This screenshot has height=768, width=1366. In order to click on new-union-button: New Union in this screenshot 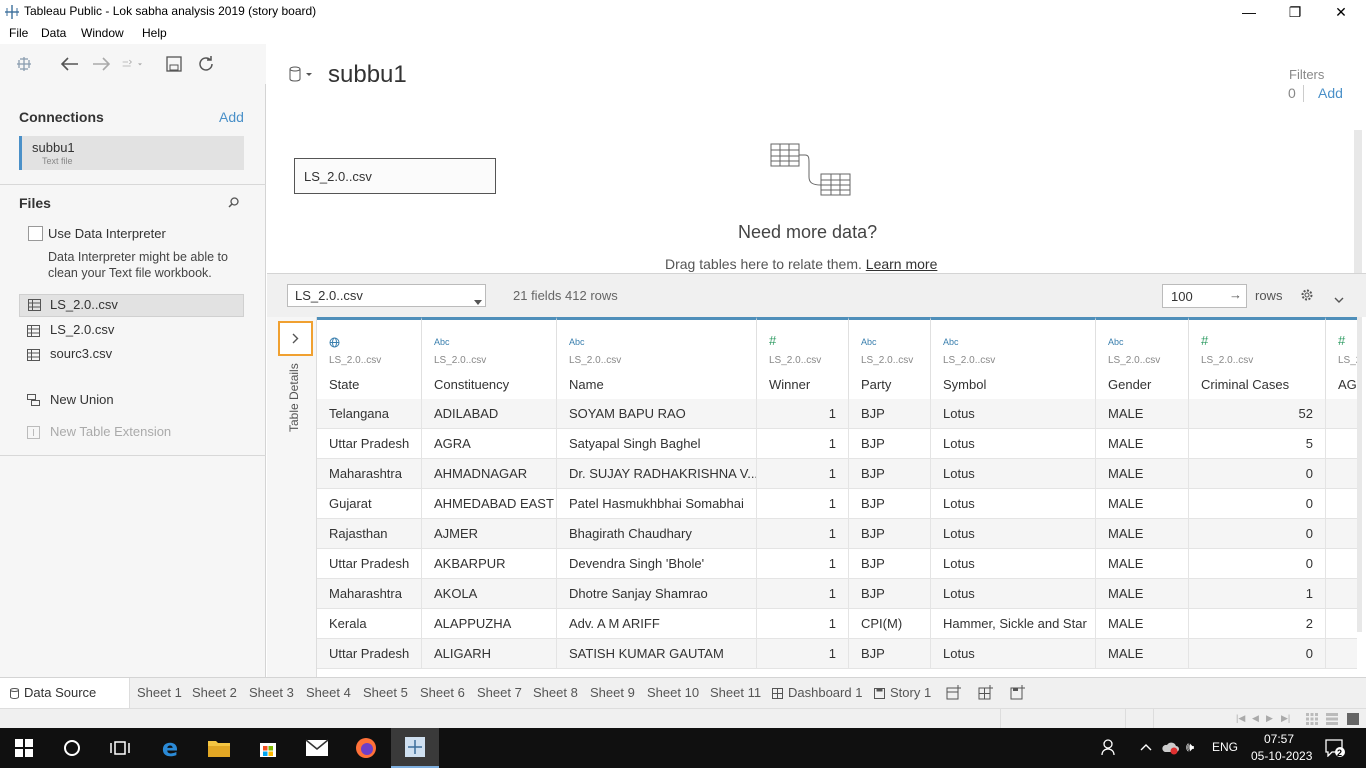, I will do `click(131, 401)`.